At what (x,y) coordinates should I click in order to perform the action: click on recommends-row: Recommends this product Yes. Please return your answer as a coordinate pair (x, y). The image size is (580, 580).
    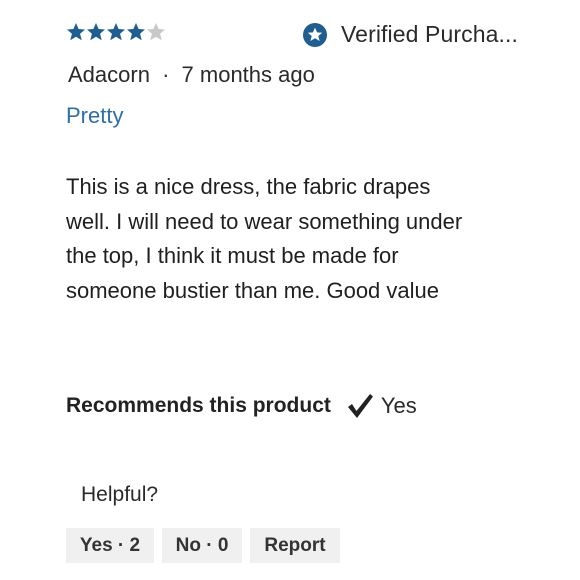
    Looking at the image, I should click on (241, 406).